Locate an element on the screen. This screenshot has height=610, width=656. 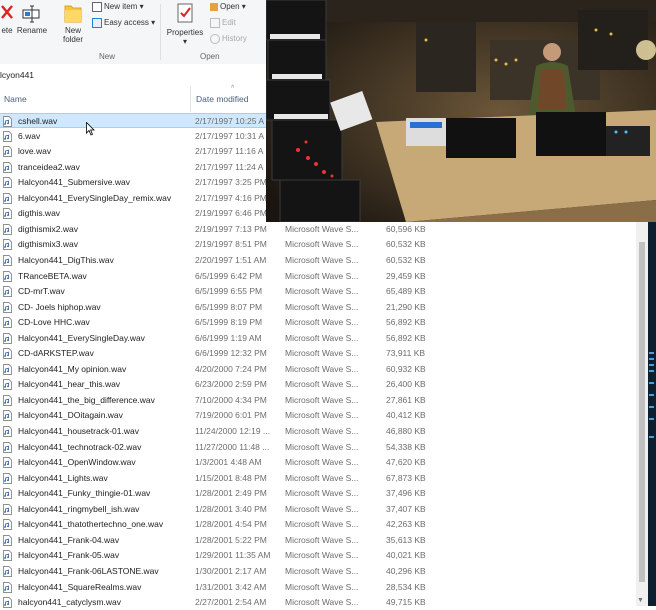
scroll-down-icon: ▼ is located at coordinates (640, 600).